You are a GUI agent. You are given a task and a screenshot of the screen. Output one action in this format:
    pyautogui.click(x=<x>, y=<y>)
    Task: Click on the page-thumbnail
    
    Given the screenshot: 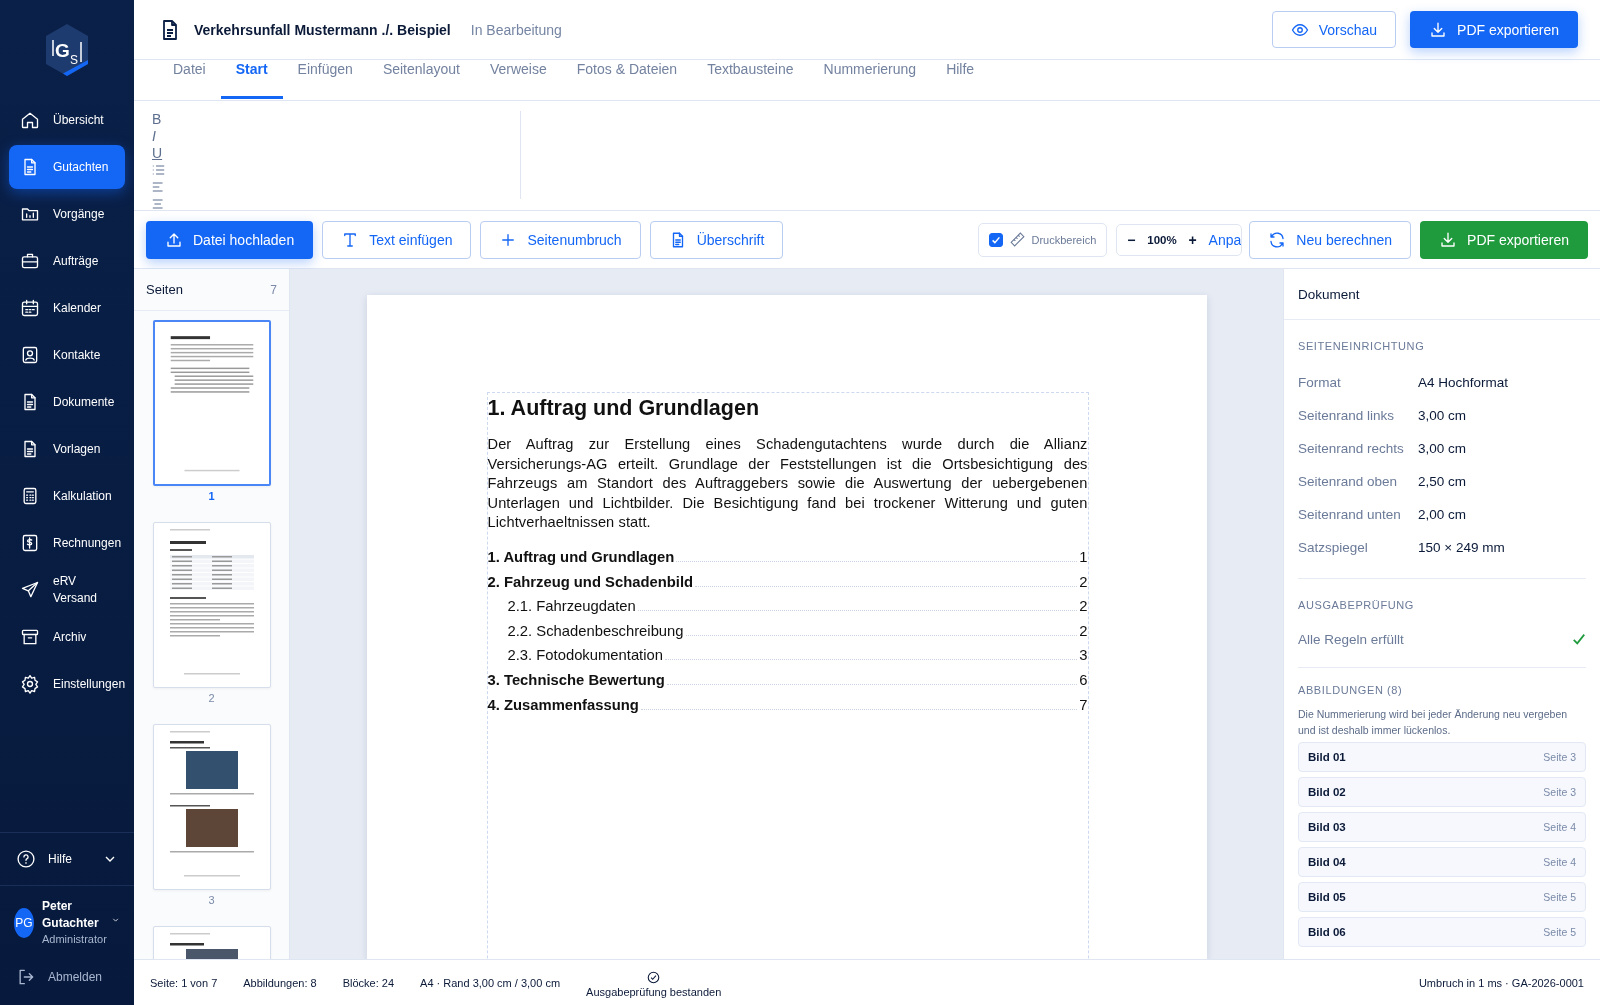 What is the action you would take?
    pyautogui.click(x=211, y=403)
    